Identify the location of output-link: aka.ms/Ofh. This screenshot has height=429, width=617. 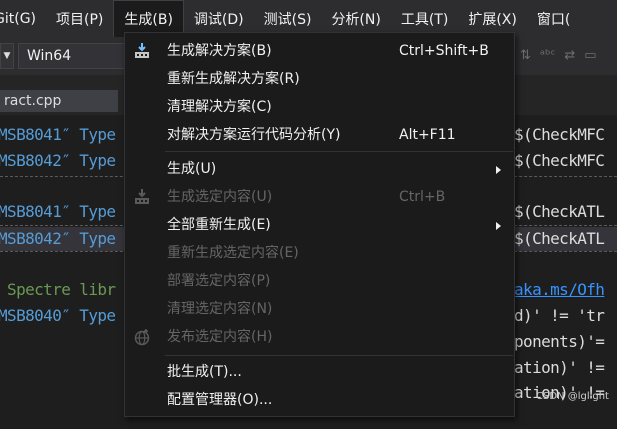
(559, 290).